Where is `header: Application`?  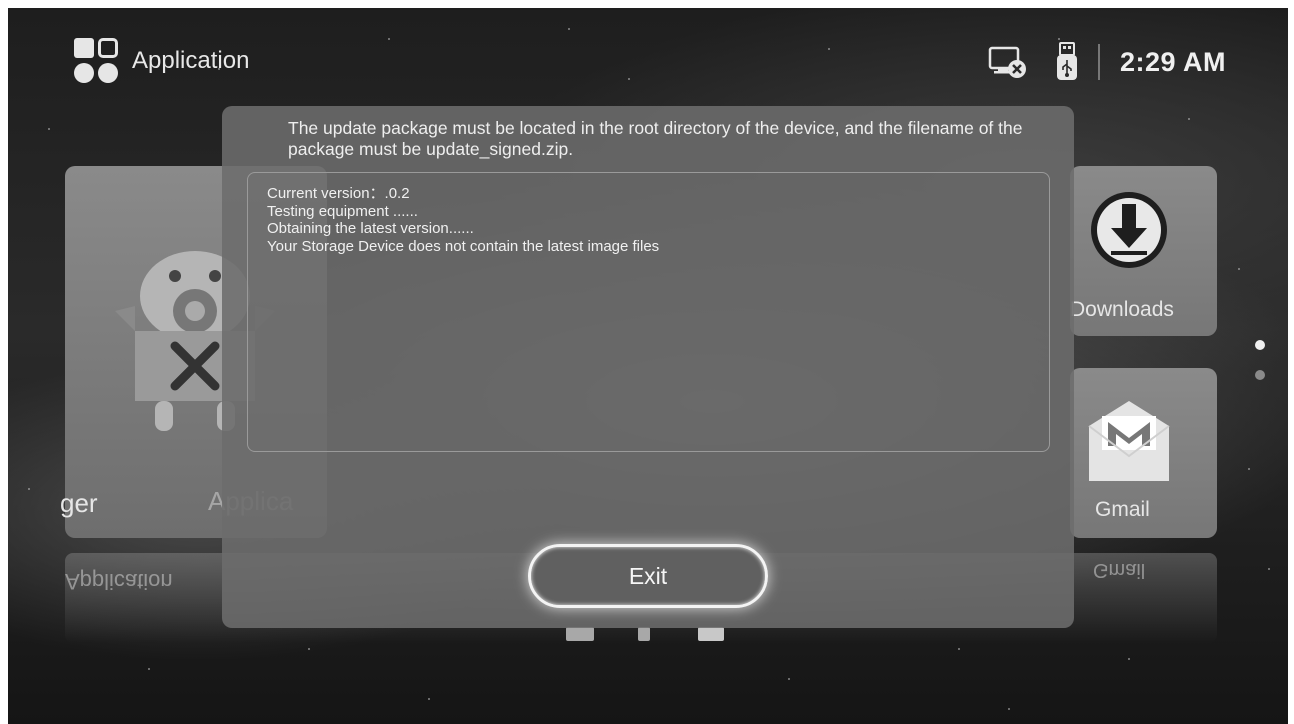
header: Application is located at coordinates (161, 61).